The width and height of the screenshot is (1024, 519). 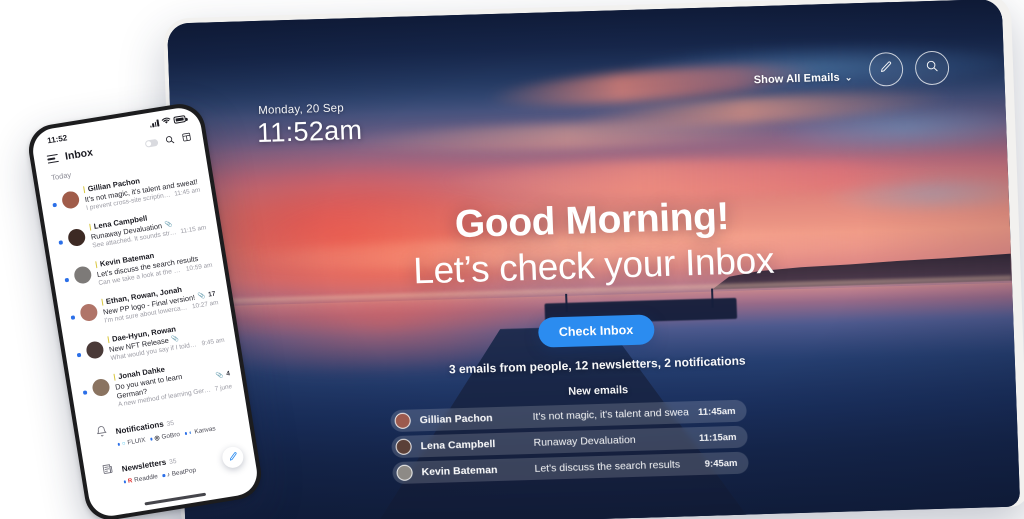 I want to click on home-indicator, so click(x=175, y=499).